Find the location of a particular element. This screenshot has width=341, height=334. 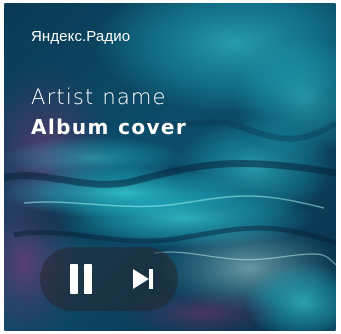

skip-next-icon is located at coordinates (143, 279).